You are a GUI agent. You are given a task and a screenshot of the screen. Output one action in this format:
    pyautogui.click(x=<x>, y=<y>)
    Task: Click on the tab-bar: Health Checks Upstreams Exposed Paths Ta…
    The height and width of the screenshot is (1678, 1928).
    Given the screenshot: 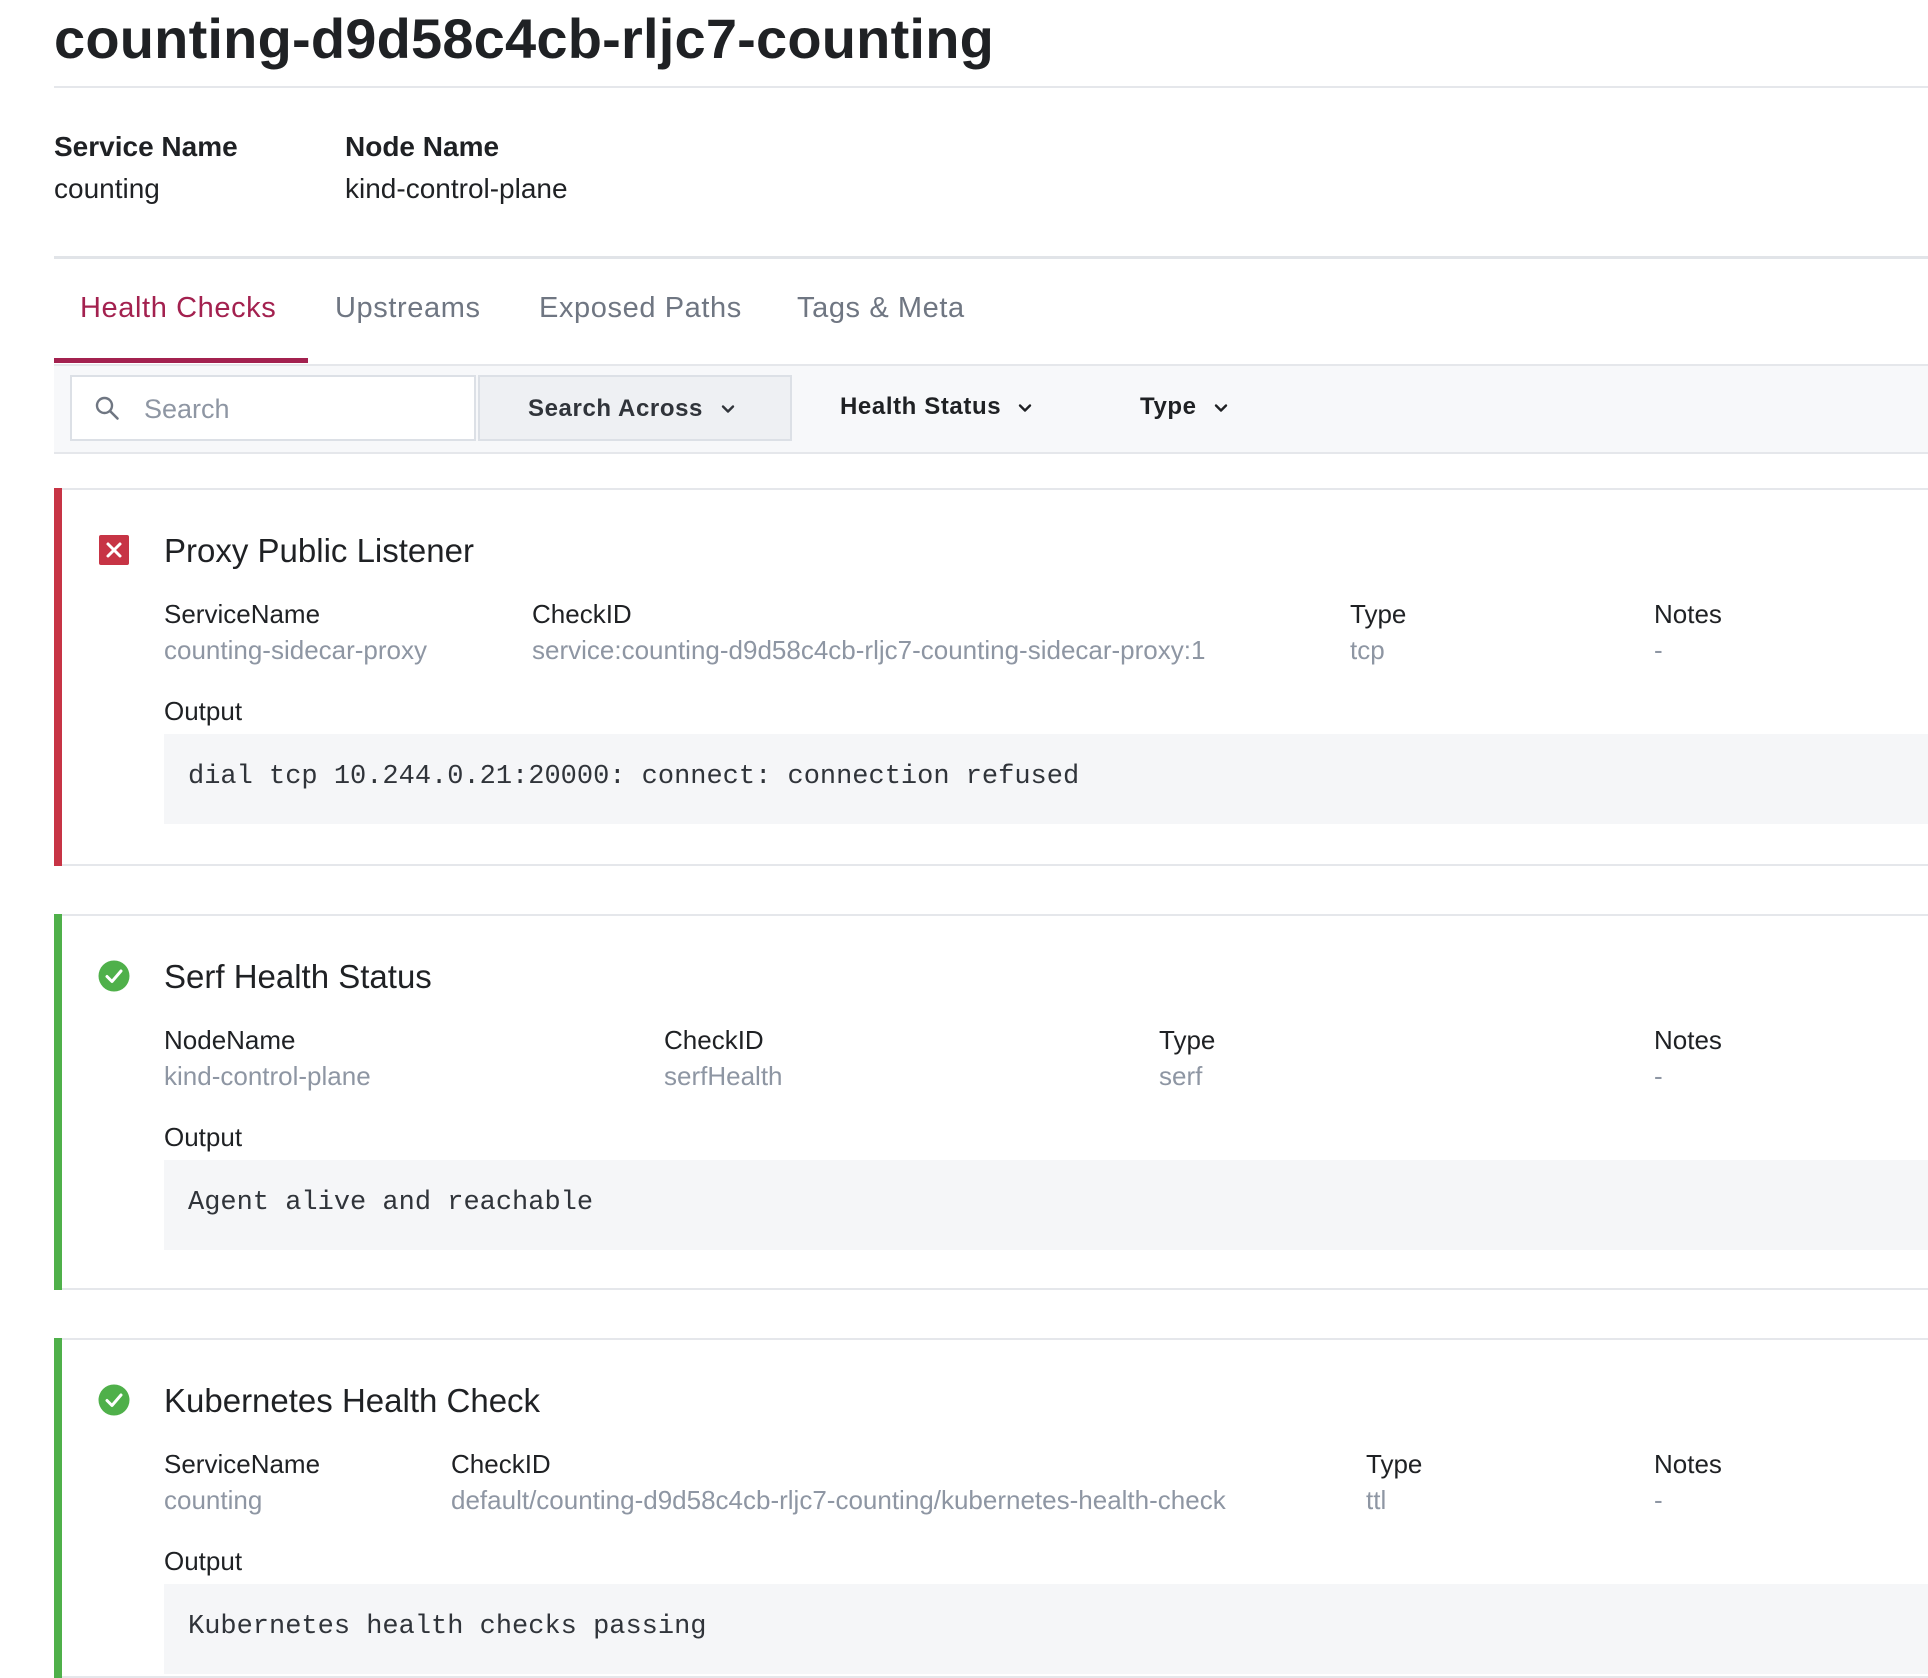 What is the action you would take?
    pyautogui.click(x=991, y=318)
    